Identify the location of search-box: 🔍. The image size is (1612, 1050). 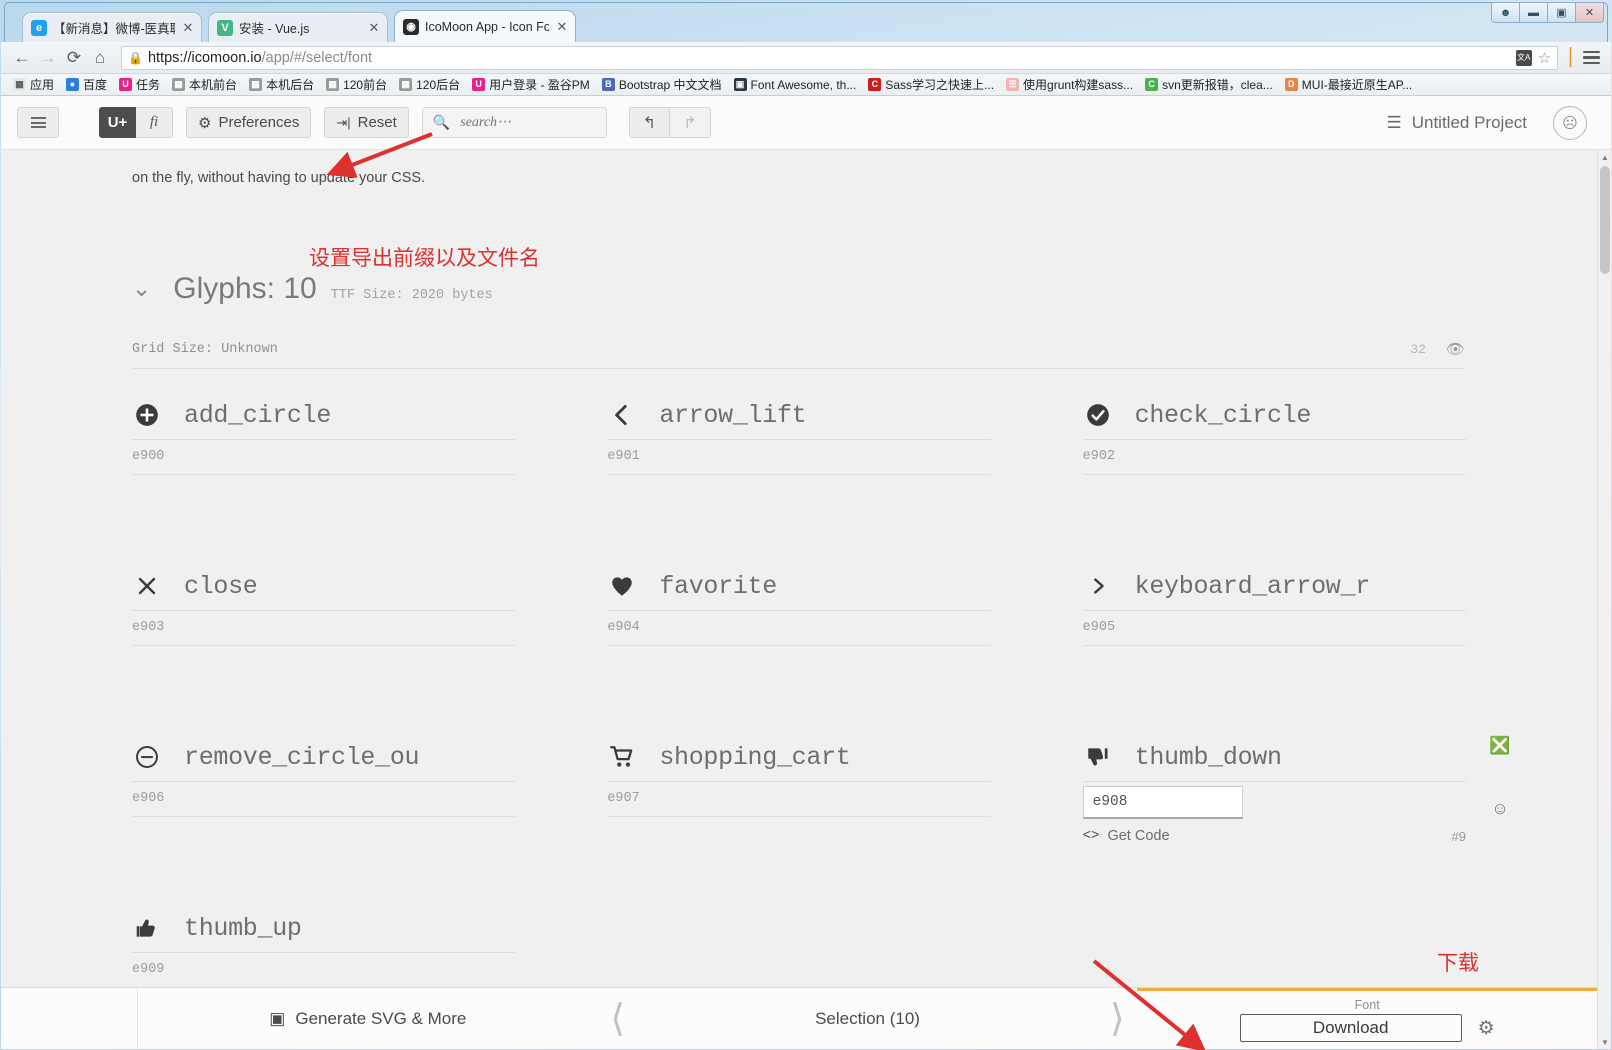
(514, 122).